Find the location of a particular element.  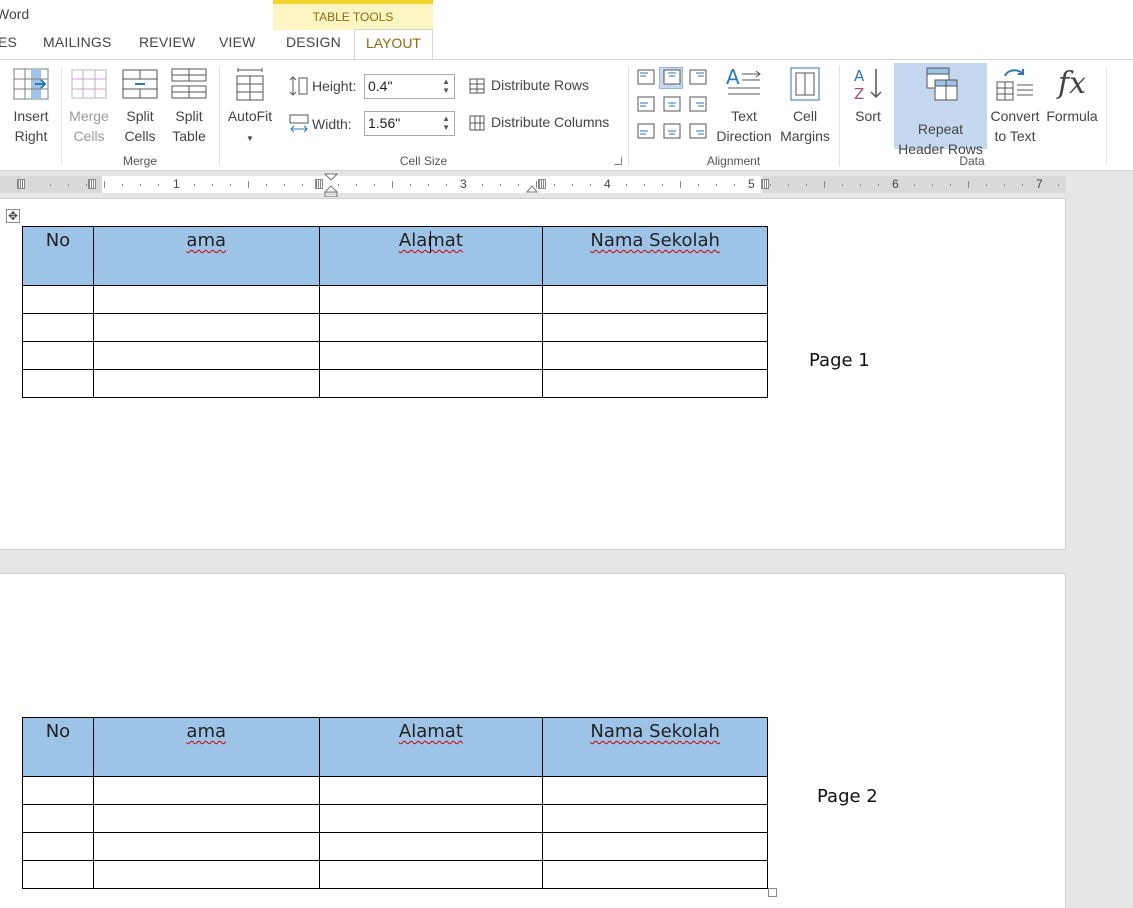

tab-view: VIEW is located at coordinates (237, 42).